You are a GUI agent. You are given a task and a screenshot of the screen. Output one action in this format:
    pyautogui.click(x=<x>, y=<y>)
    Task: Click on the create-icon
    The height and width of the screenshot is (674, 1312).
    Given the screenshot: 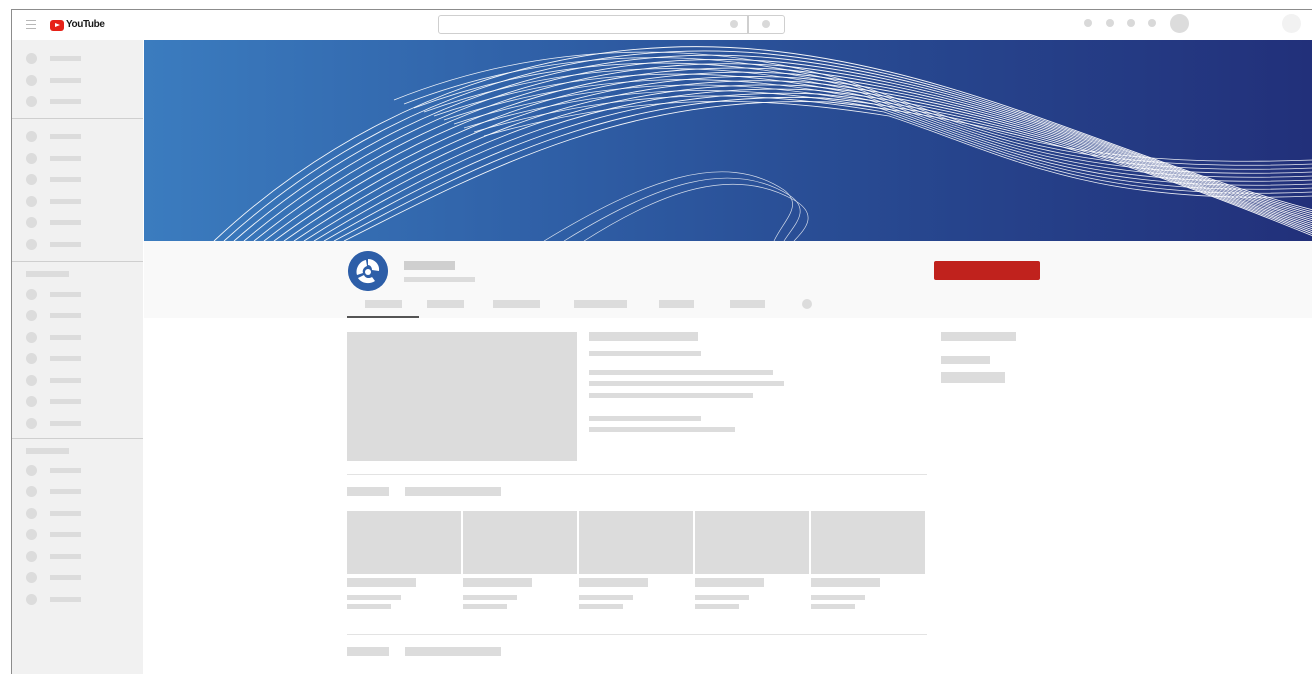 What is the action you would take?
    pyautogui.click(x=1088, y=23)
    